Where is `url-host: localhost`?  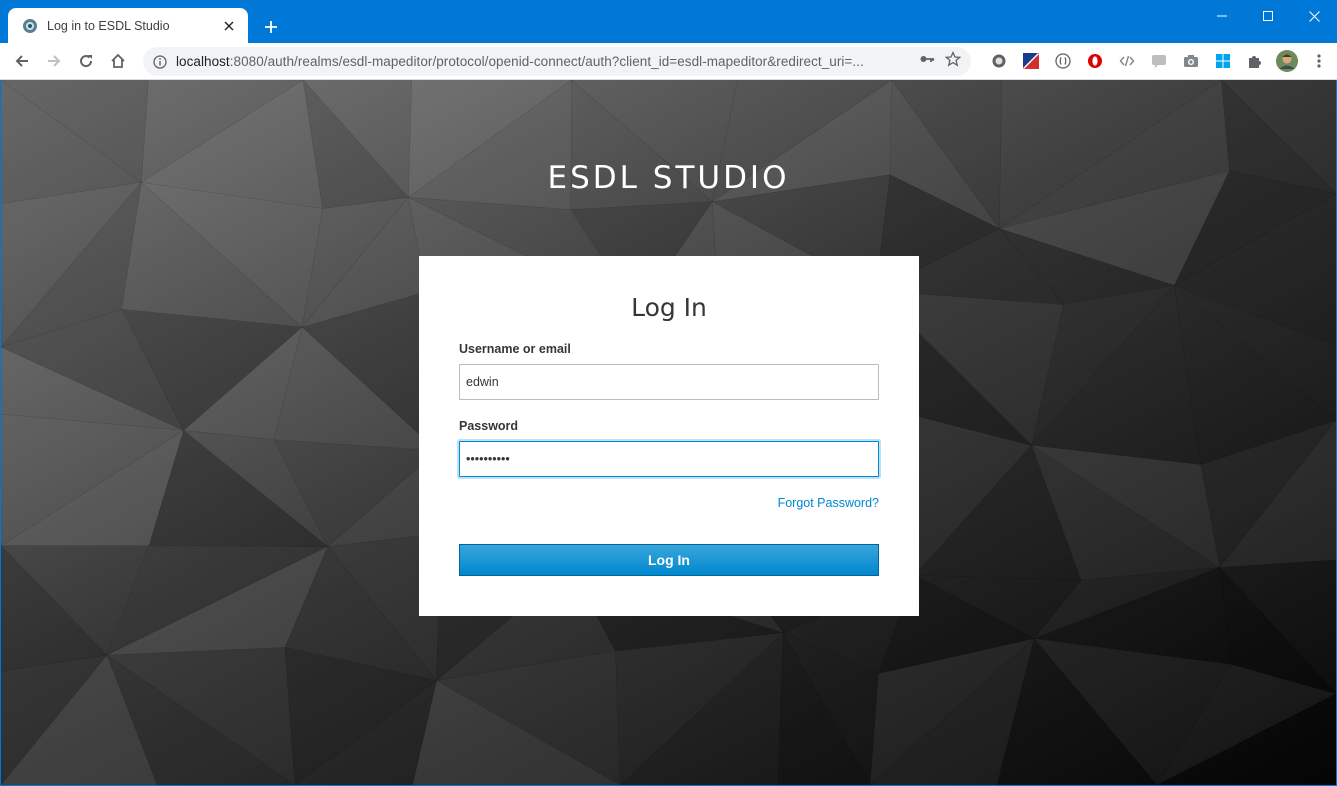 url-host: localhost is located at coordinates (203, 61).